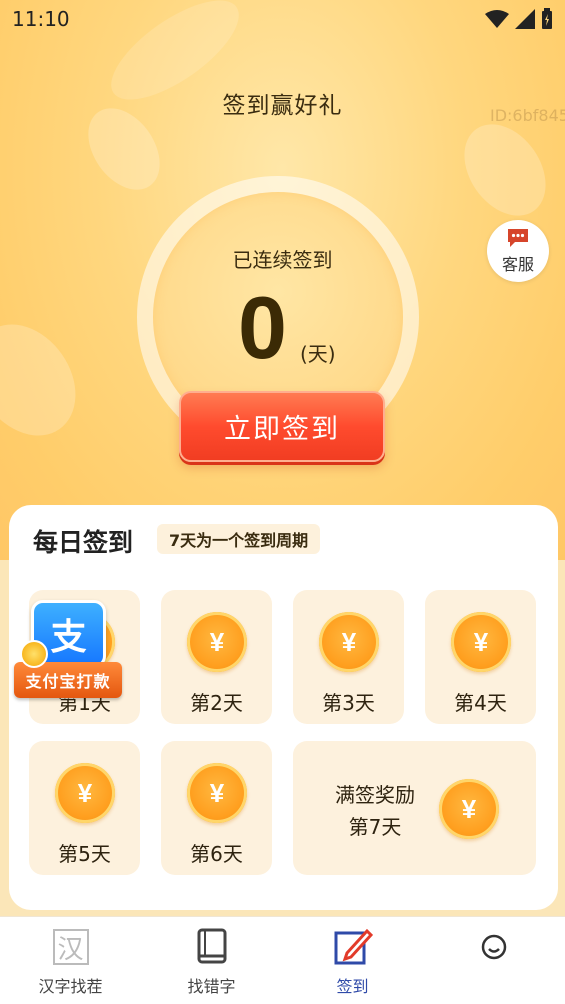 This screenshot has height=1004, width=565. I want to click on day-label: 第4天, so click(480, 703).